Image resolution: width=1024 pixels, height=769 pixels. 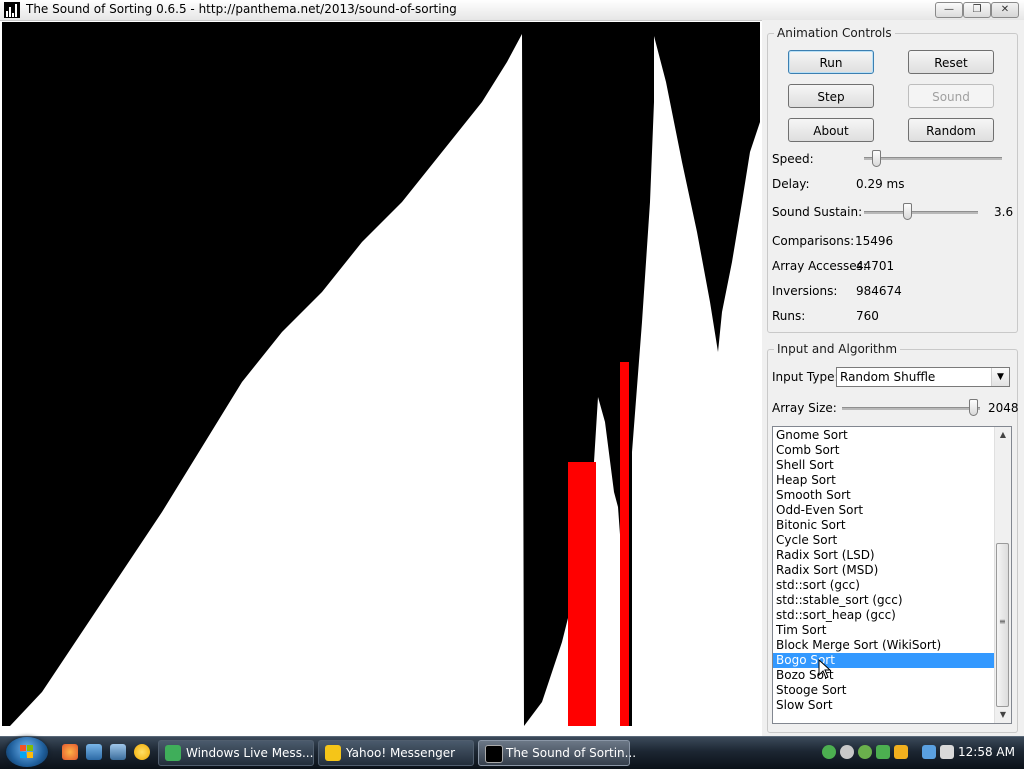 What do you see at coordinates (973, 407) in the screenshot?
I see `array-size-slider-thumb` at bounding box center [973, 407].